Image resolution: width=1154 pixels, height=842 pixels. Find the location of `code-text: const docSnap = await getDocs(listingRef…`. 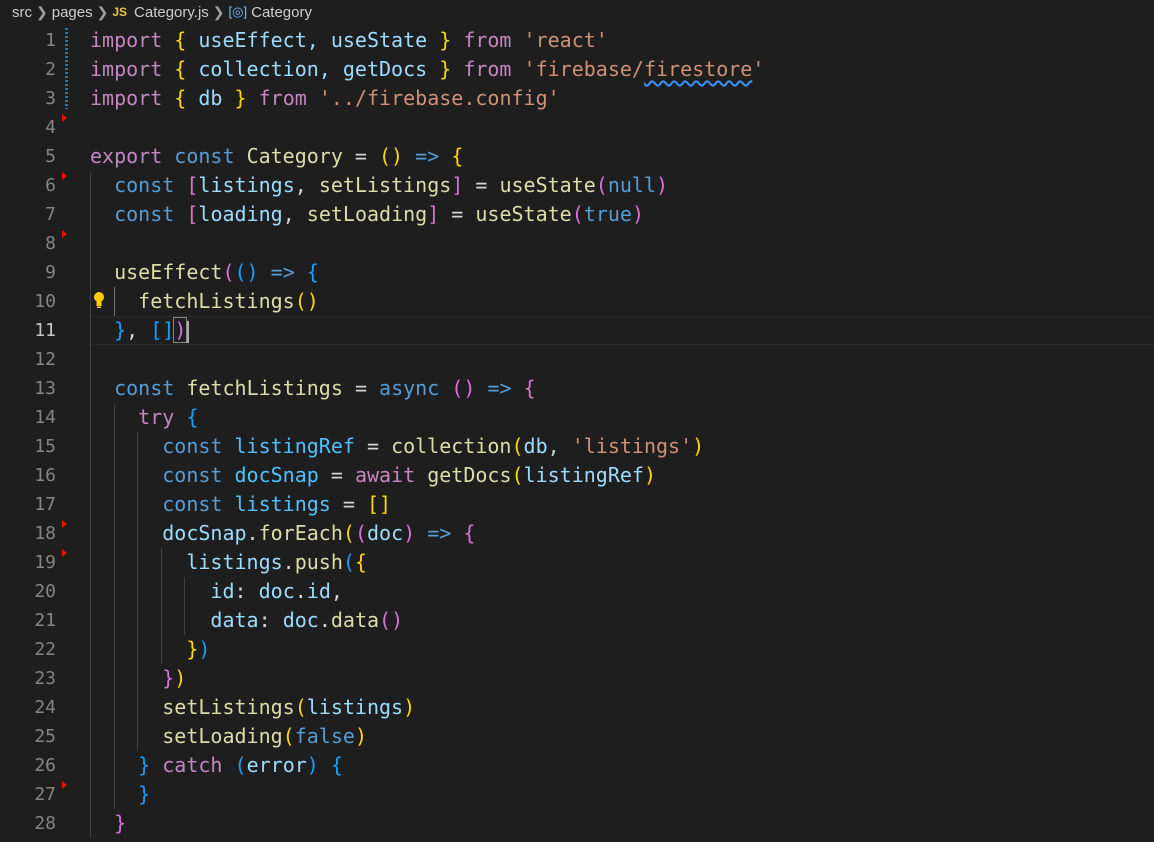

code-text: const docSnap = await getDocs(listingRef… is located at coordinates (373, 475).